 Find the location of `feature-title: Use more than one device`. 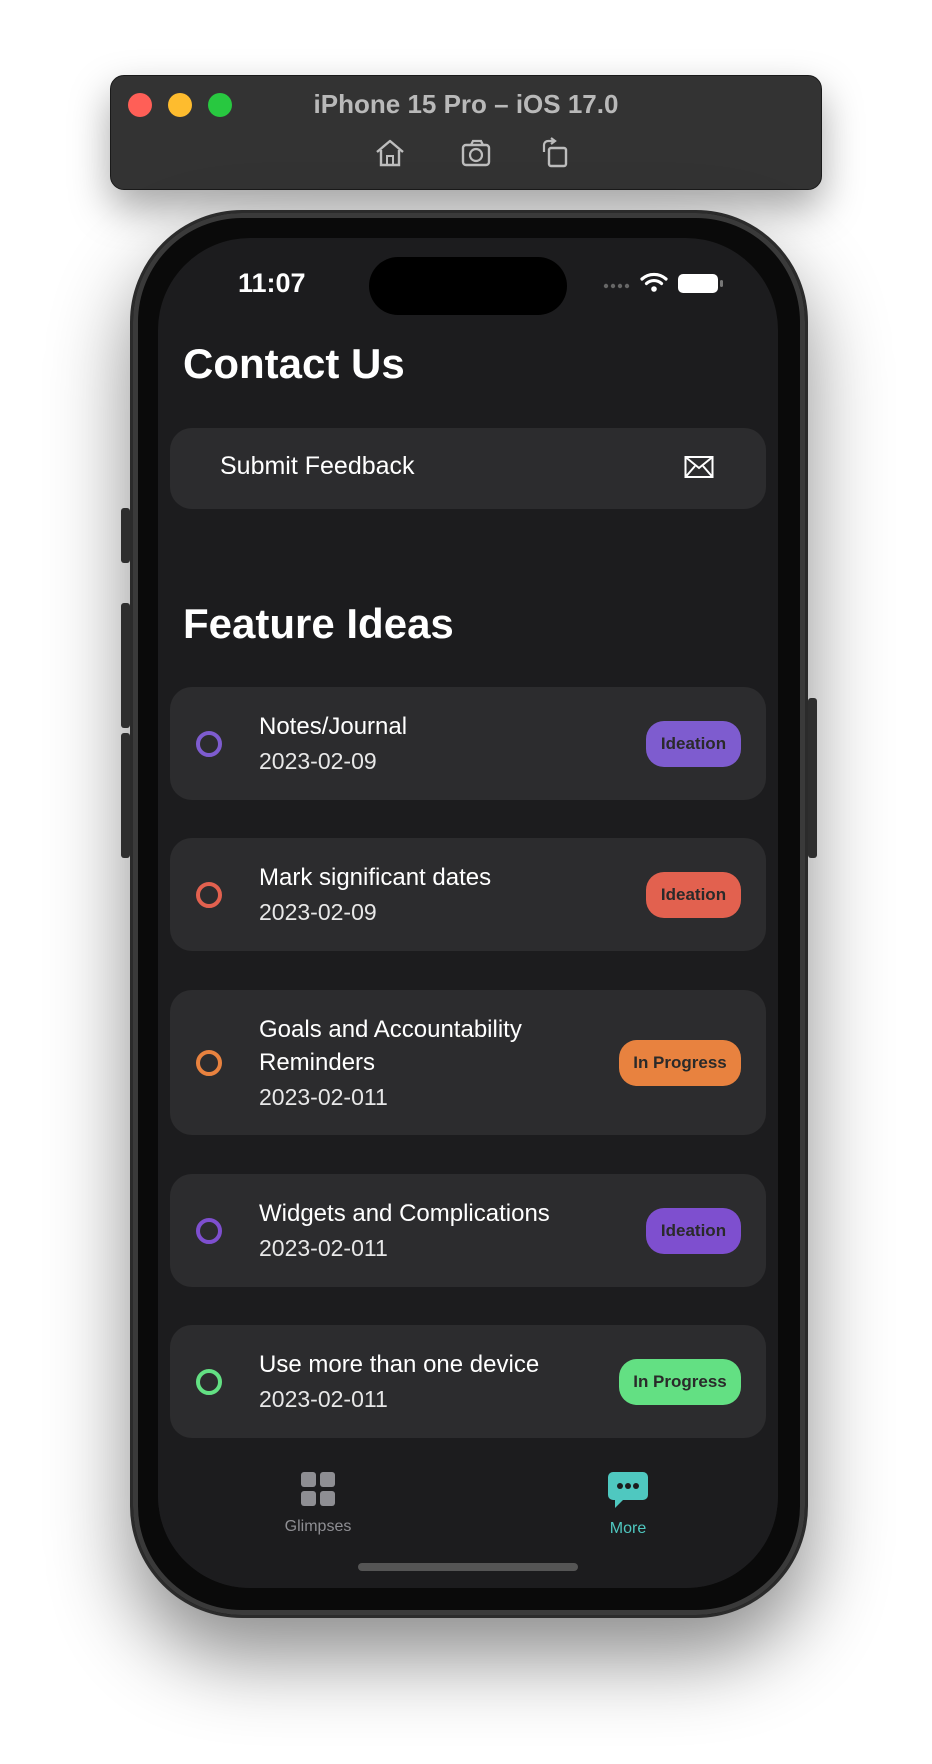

feature-title: Use more than one device is located at coordinates (399, 1364).